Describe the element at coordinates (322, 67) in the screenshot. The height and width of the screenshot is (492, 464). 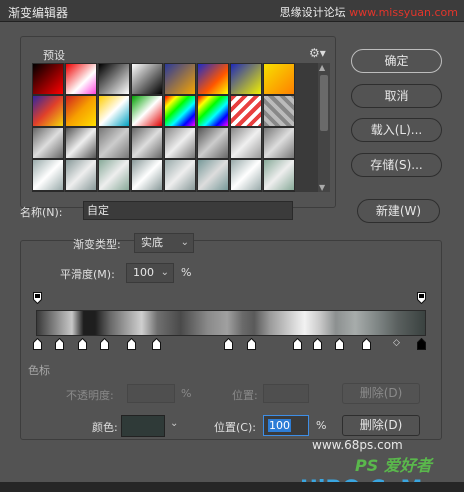
I see `scroll-up-icon: ▲` at that location.